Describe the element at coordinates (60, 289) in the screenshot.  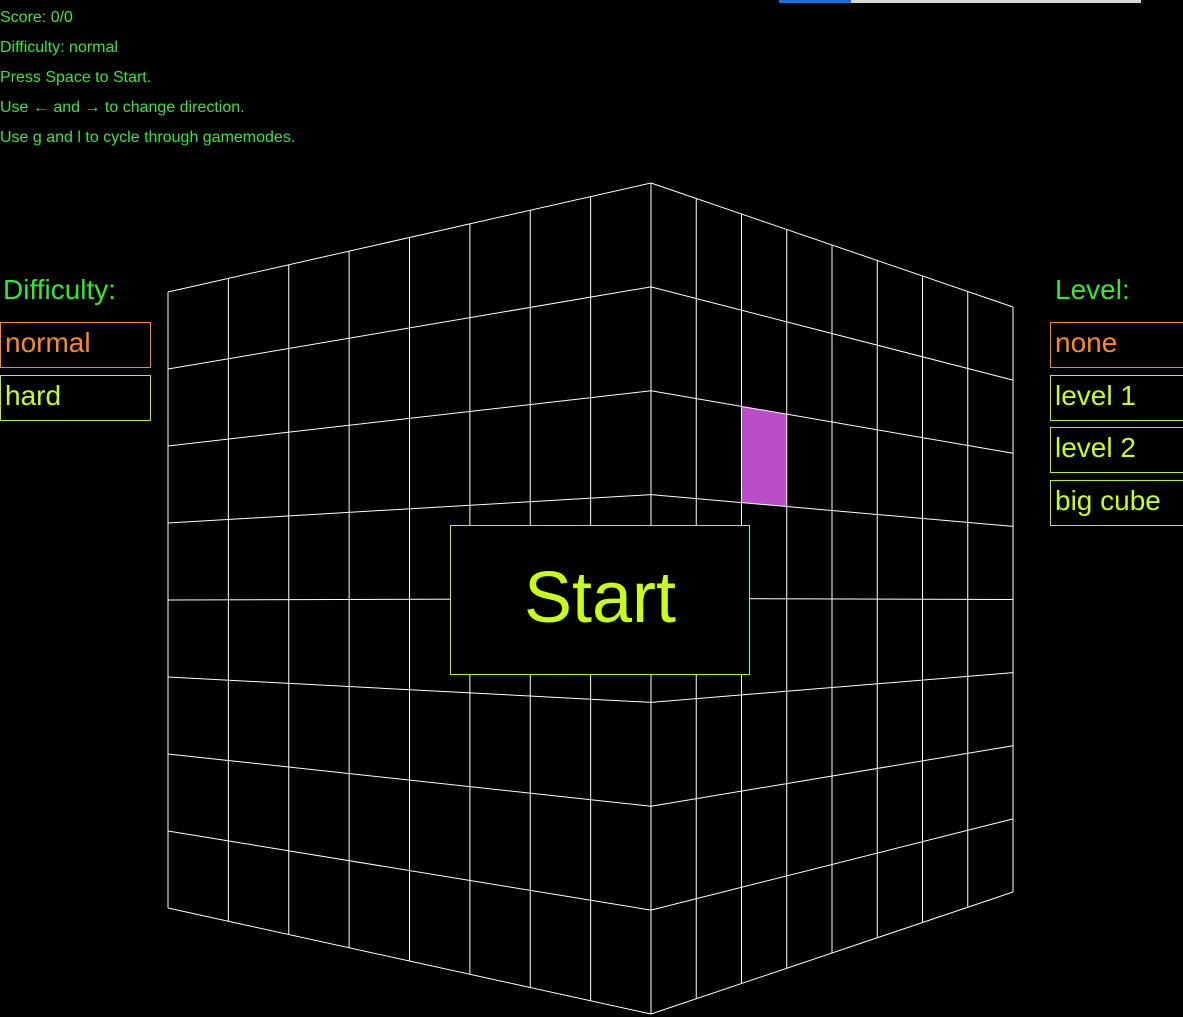
I see `difficulty-panel-title: Difficulty:` at that location.